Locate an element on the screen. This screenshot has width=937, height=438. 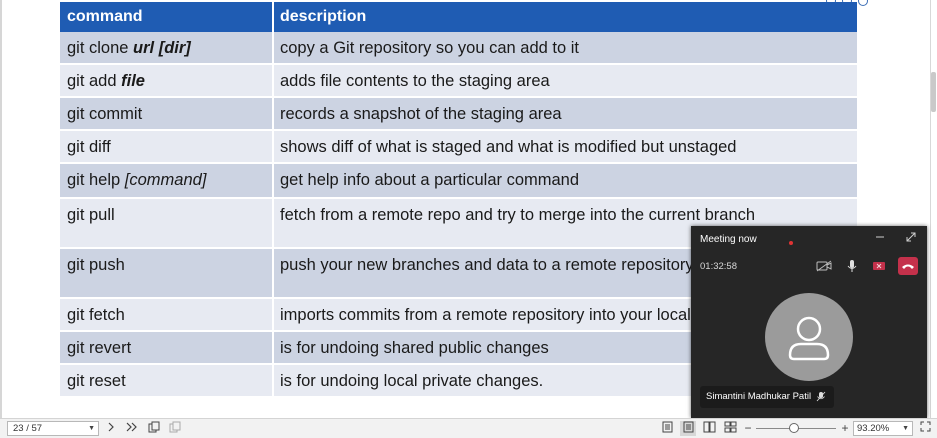
zoom-in-button: + is located at coordinates (845, 428).